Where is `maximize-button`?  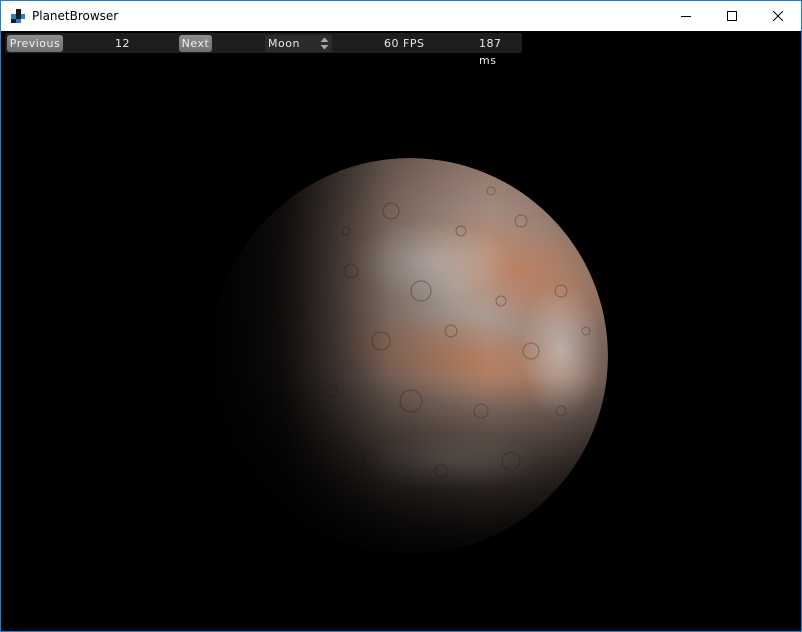
maximize-button is located at coordinates (732, 16).